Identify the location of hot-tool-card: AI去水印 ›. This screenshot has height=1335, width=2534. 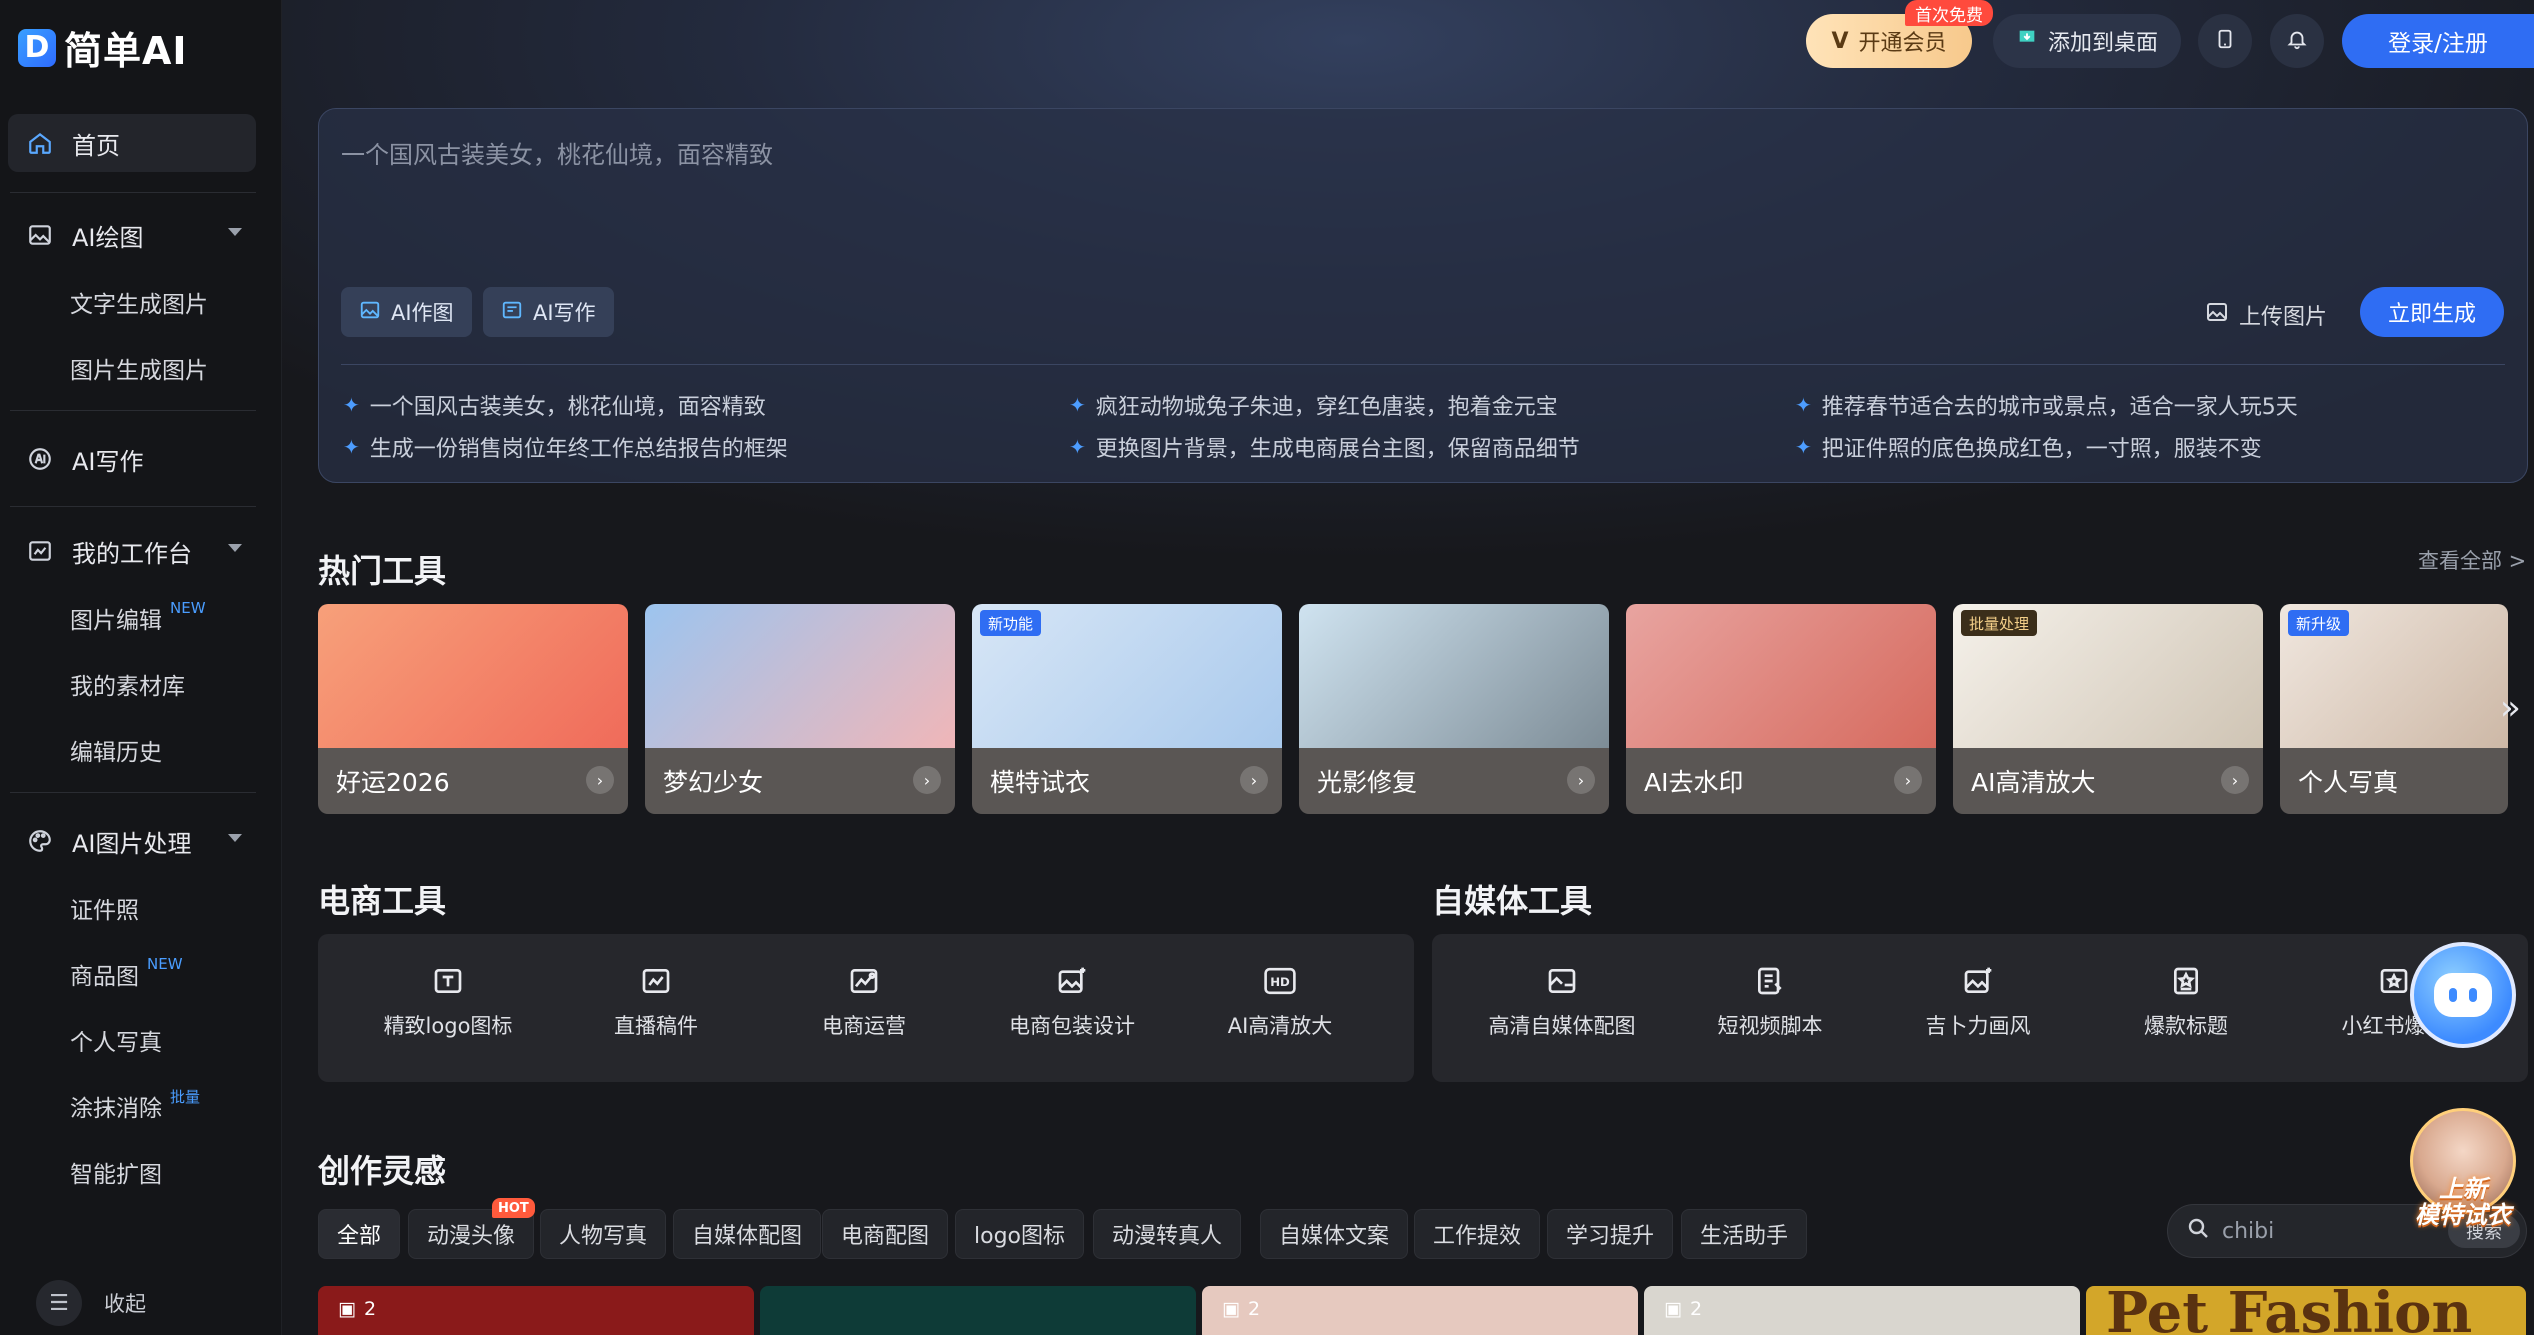
(1781, 709).